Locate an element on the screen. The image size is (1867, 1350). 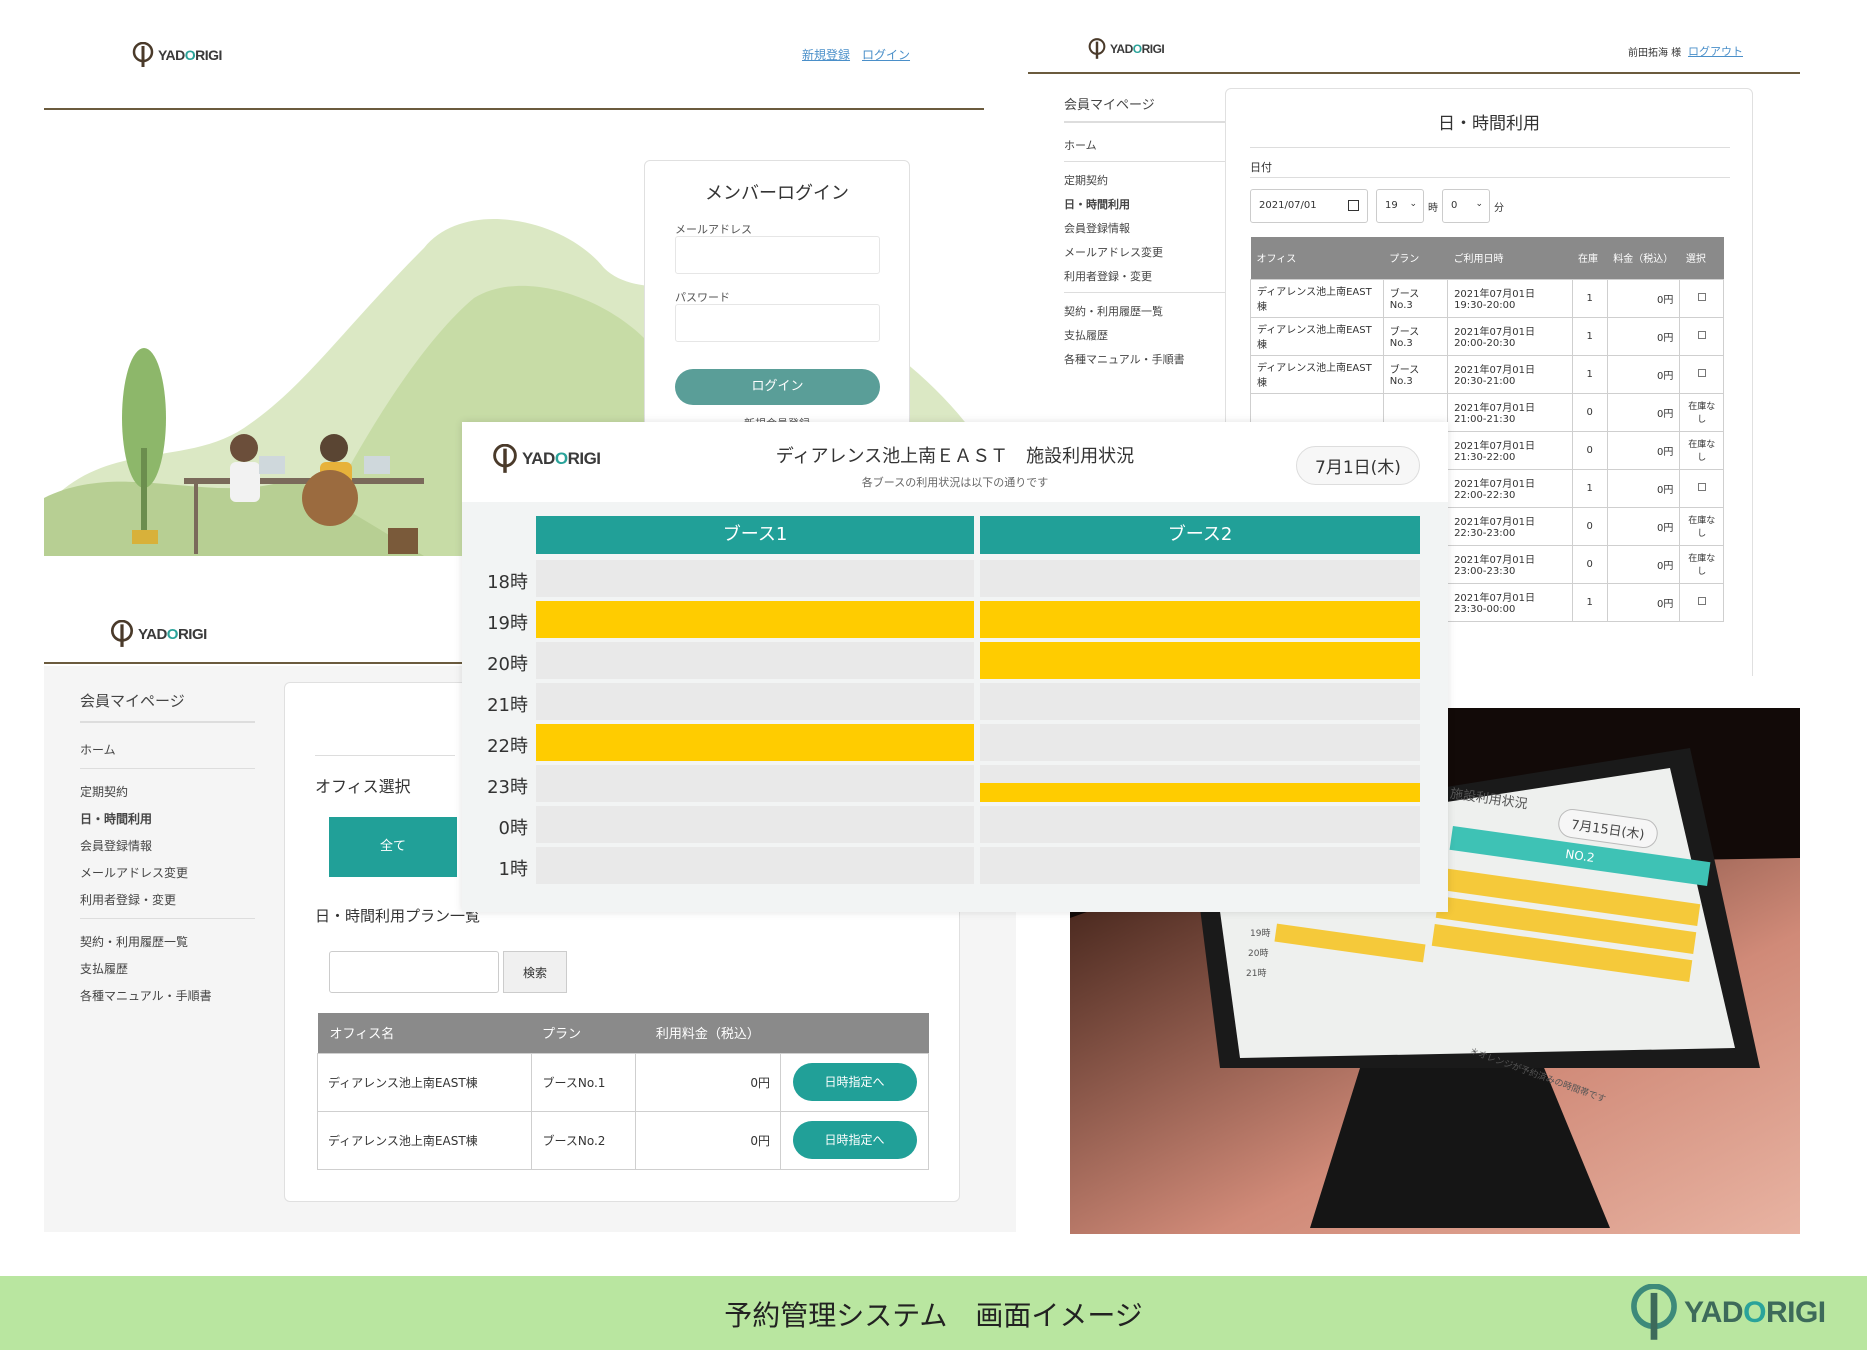
action-cell: 日時指定へ is located at coordinates (854, 1140).